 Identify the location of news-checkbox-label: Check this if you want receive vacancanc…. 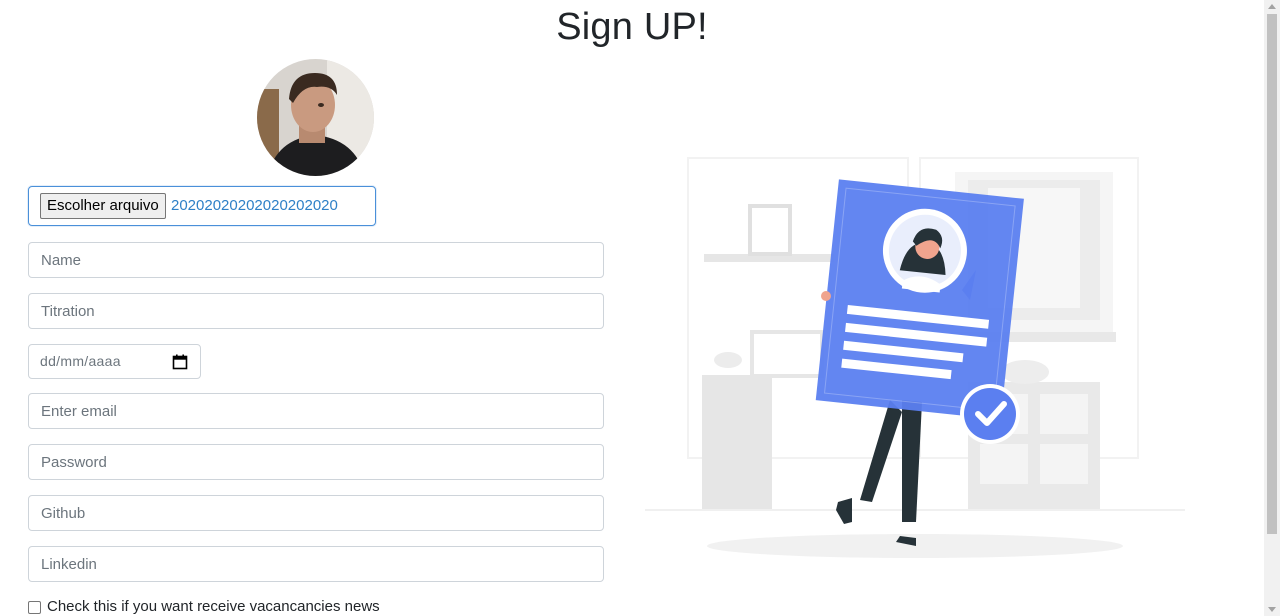
(213, 606).